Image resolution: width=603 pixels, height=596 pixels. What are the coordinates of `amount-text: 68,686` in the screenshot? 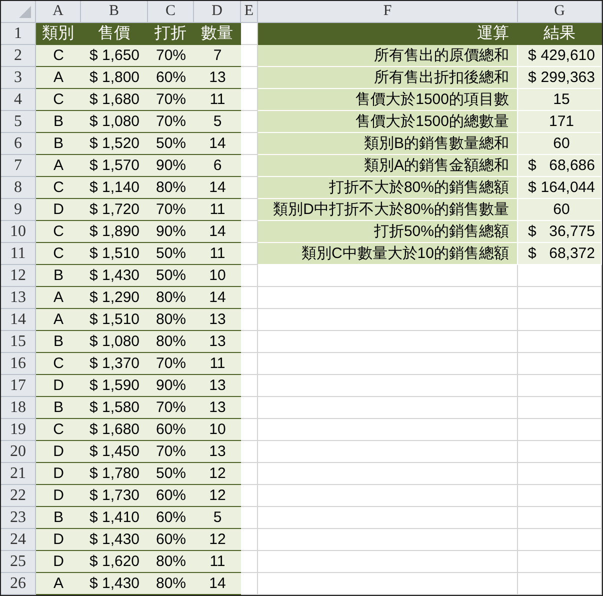 It's located at (572, 165).